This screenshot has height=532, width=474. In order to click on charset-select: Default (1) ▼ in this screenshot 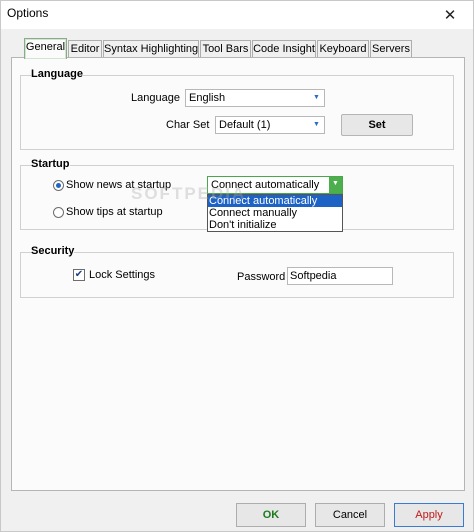, I will do `click(270, 125)`.